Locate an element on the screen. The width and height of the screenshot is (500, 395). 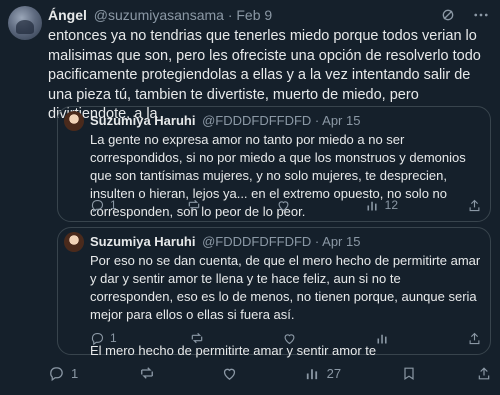
views-count: 12 is located at coordinates (391, 205).